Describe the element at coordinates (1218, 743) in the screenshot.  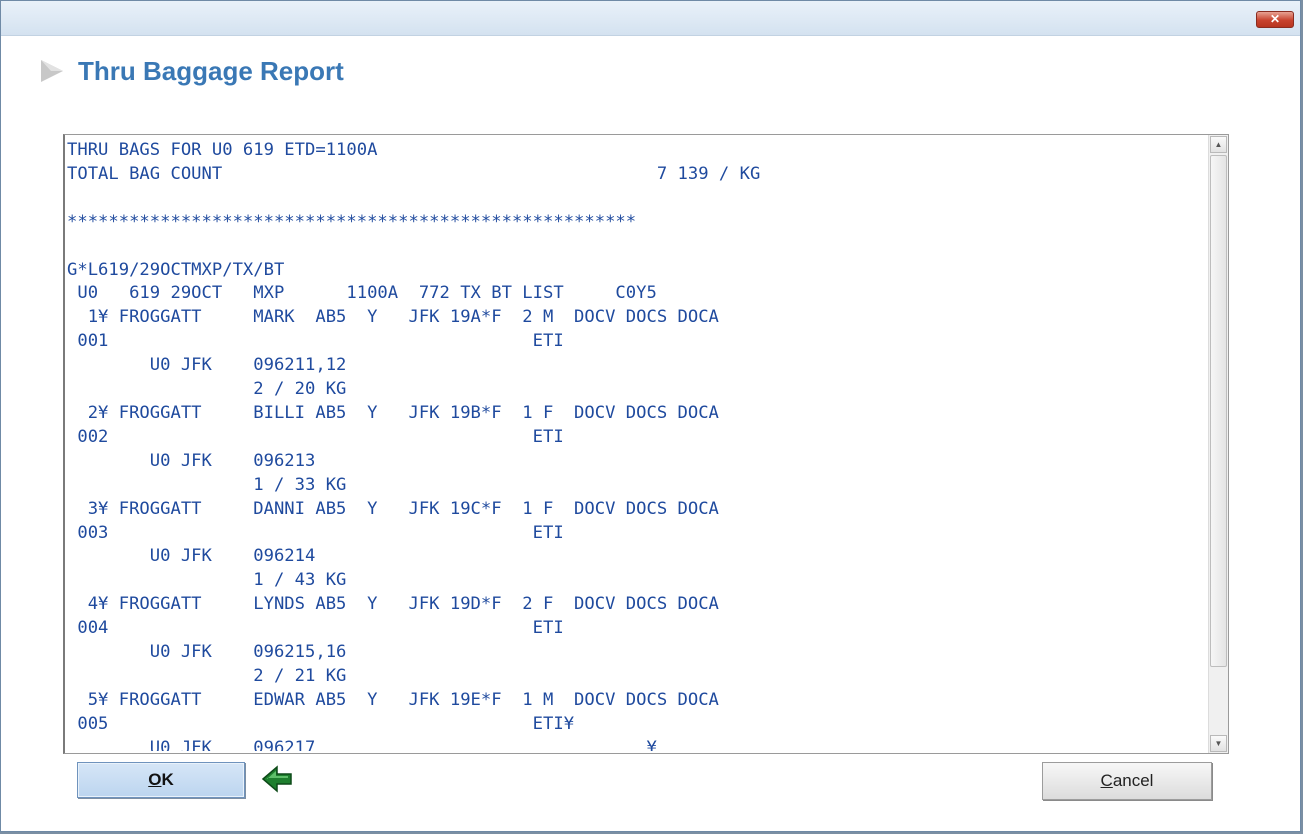
I see `scroll-down-button: ▼` at that location.